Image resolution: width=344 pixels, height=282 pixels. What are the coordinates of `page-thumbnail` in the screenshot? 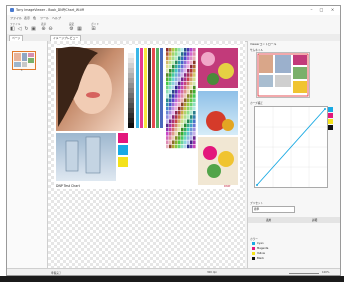 It's located at (24, 60).